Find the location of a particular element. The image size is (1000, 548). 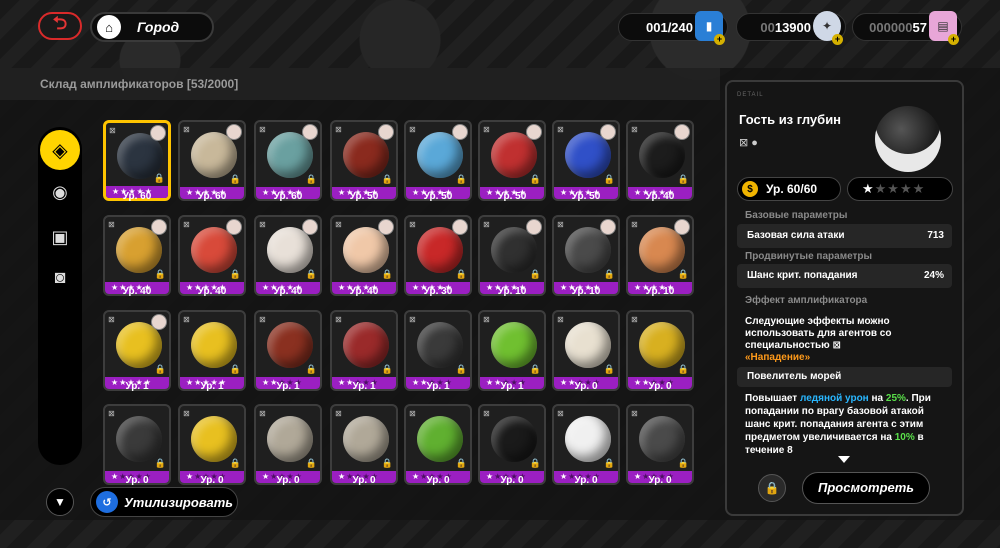

card-level: Ур. 60 is located at coordinates (288, 196).